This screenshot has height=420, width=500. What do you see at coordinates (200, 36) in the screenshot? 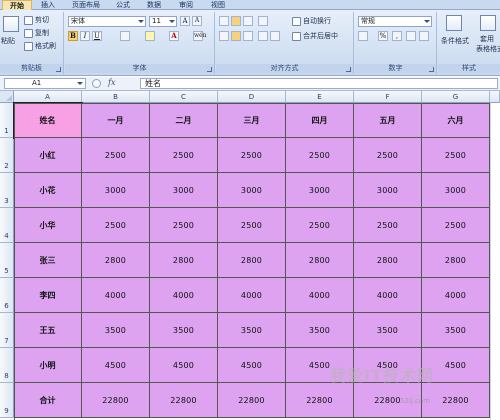
I see `phonetic-button: wén` at bounding box center [200, 36].